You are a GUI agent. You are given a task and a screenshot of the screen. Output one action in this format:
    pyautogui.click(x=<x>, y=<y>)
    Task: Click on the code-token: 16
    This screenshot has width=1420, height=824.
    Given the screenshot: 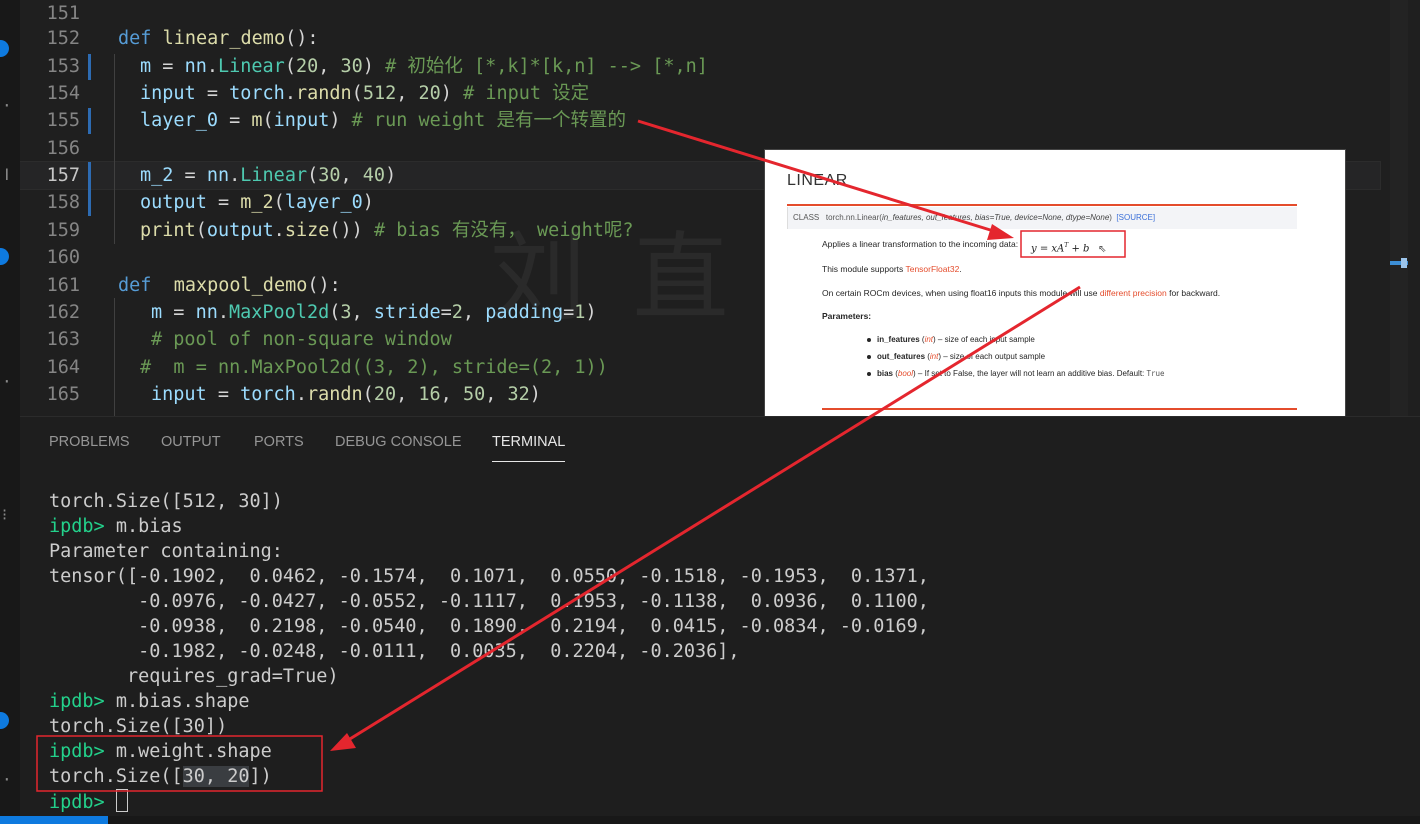 What is the action you would take?
    pyautogui.click(x=429, y=394)
    